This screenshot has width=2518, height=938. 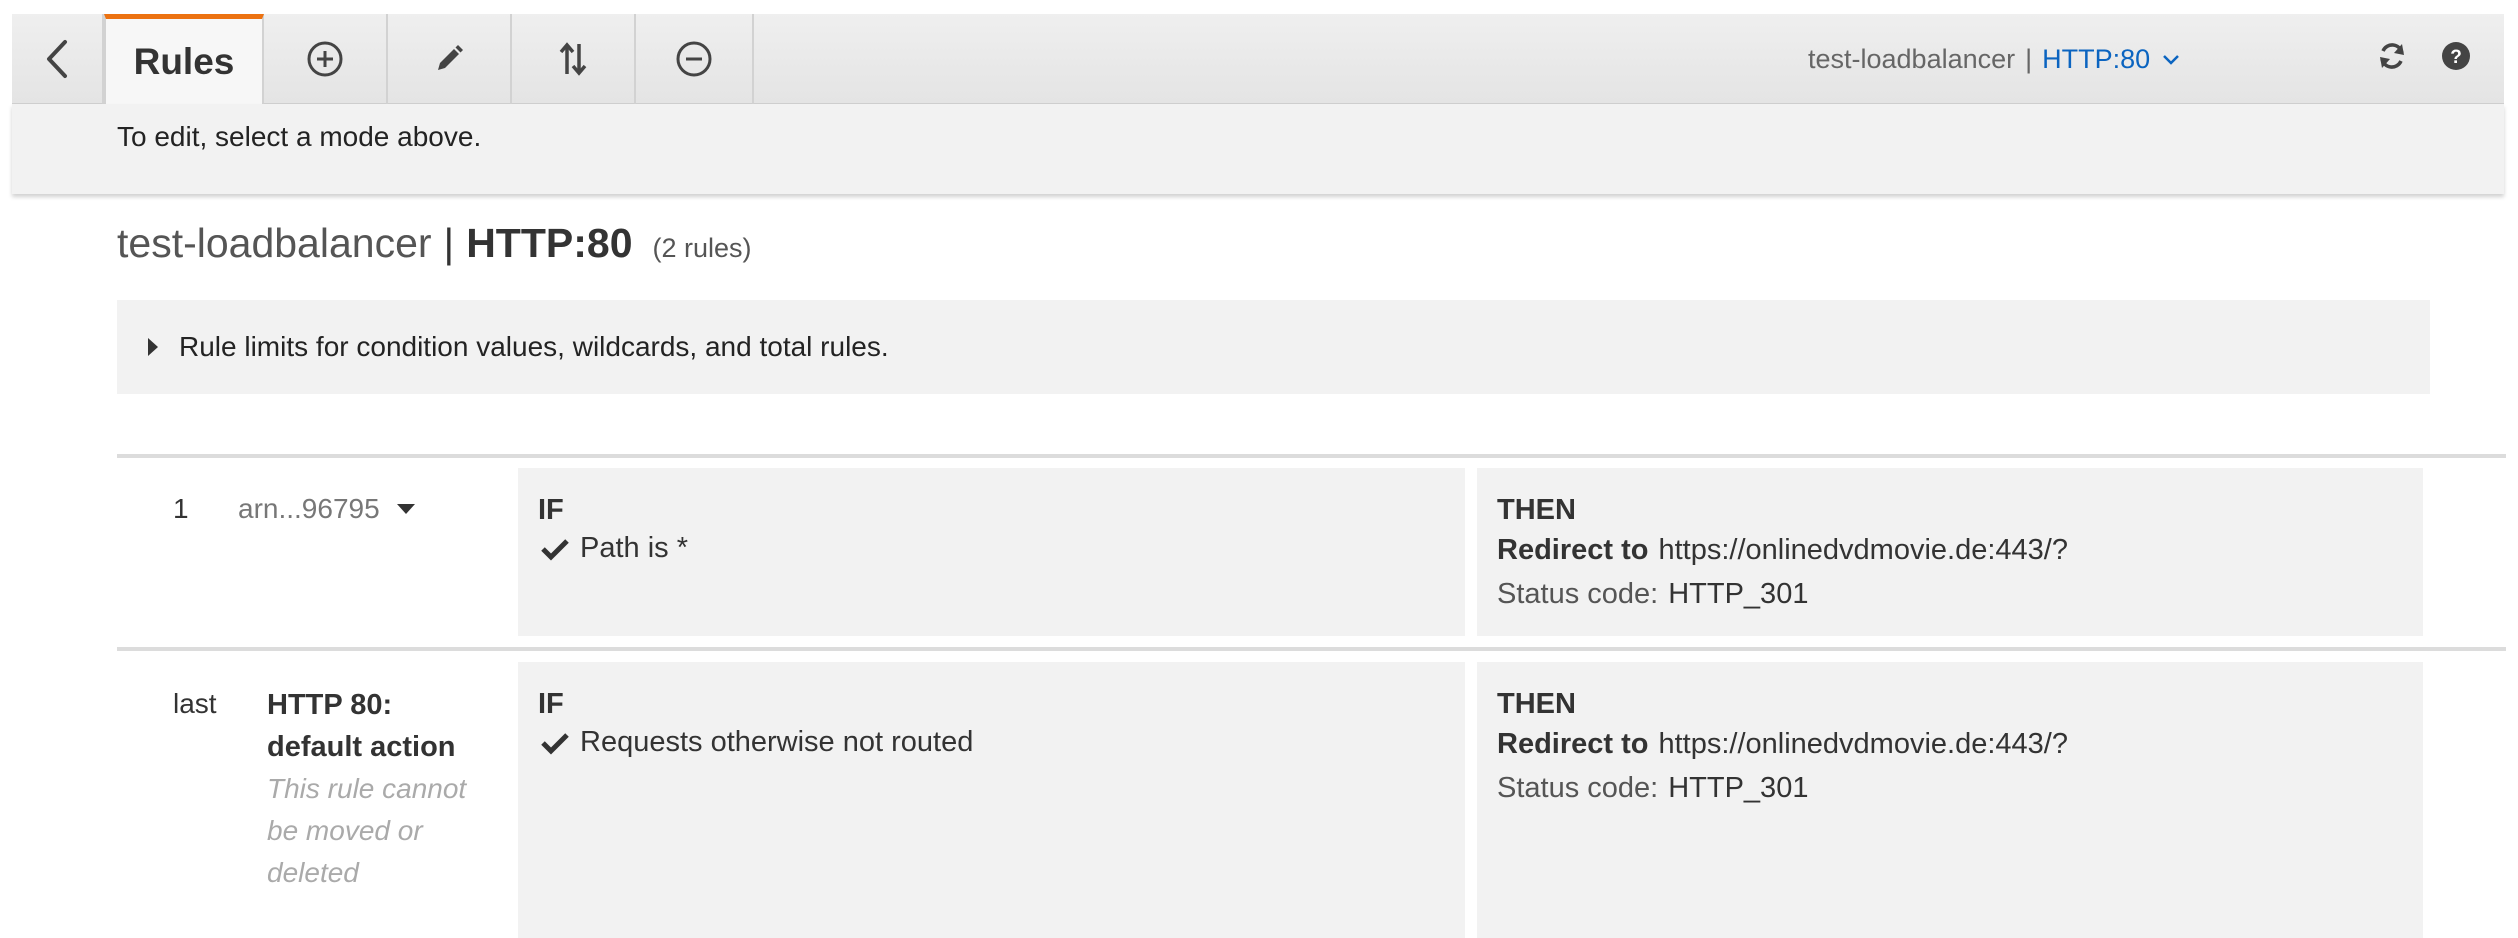 I want to click on rule-count: (2 rules), so click(x=702, y=248).